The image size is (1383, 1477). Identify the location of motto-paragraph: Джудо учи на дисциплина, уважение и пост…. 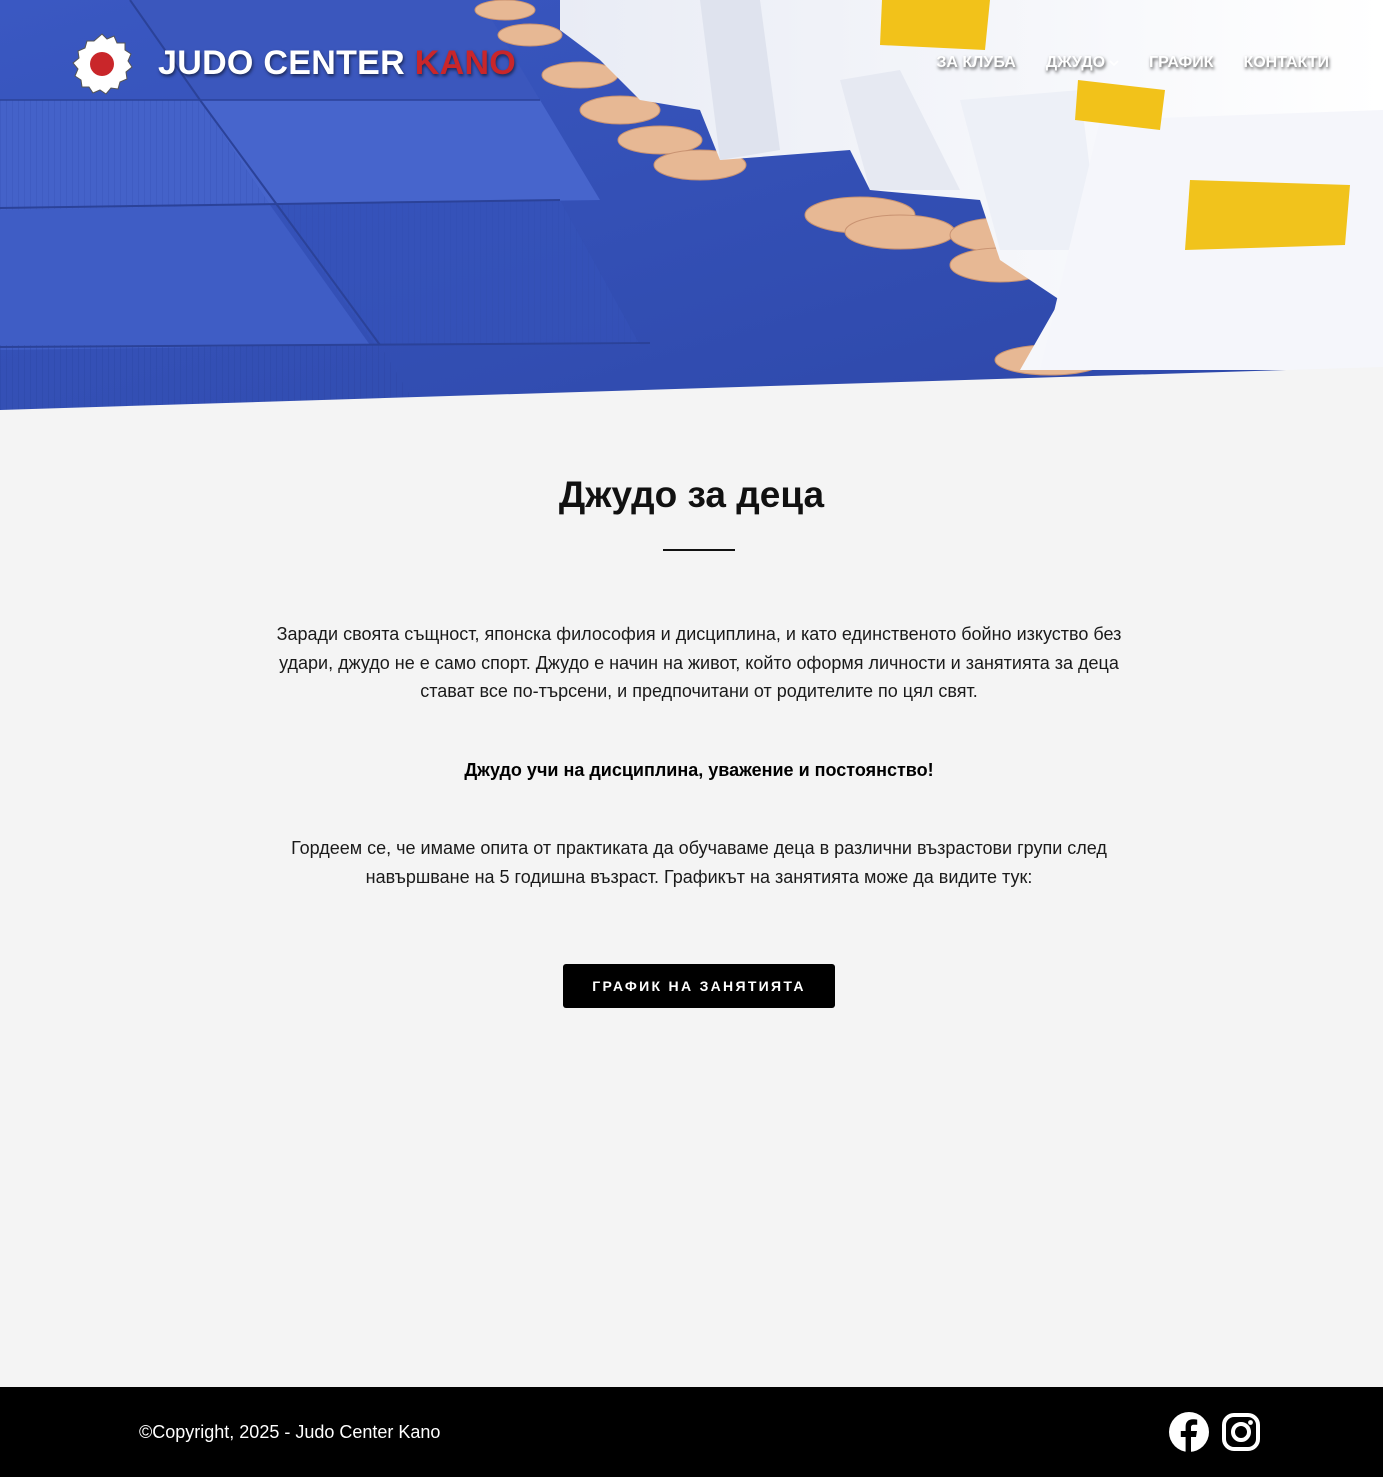
(699, 770).